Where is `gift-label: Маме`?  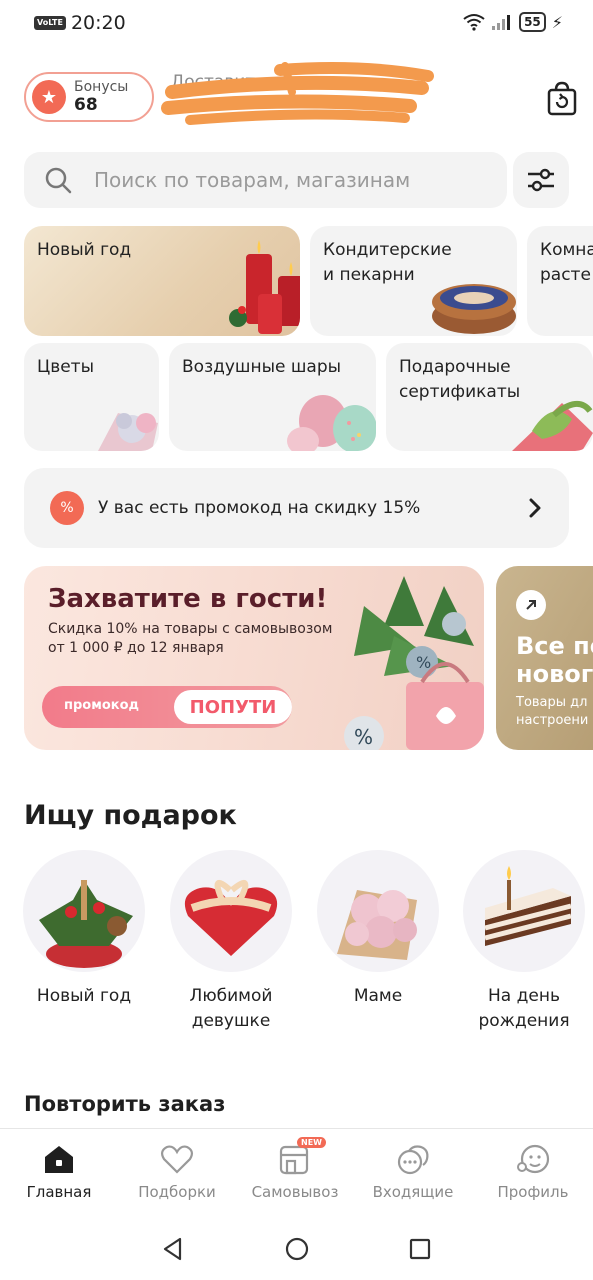
gift-label: Маме is located at coordinates (378, 996).